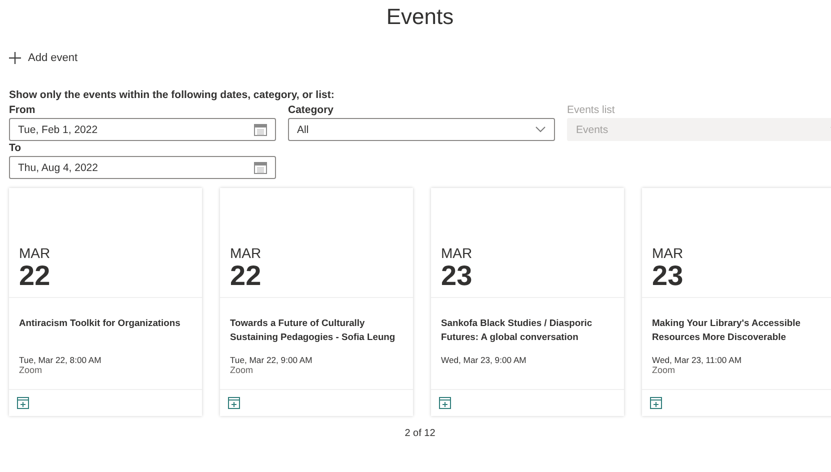 The image size is (831, 472). Describe the element at coordinates (527, 302) in the screenshot. I see `event-card: MAR 23 Sankofa Black Studies / Diasporic Futures: A global conversation Wed, Mar 23, 9:00 AM` at that location.